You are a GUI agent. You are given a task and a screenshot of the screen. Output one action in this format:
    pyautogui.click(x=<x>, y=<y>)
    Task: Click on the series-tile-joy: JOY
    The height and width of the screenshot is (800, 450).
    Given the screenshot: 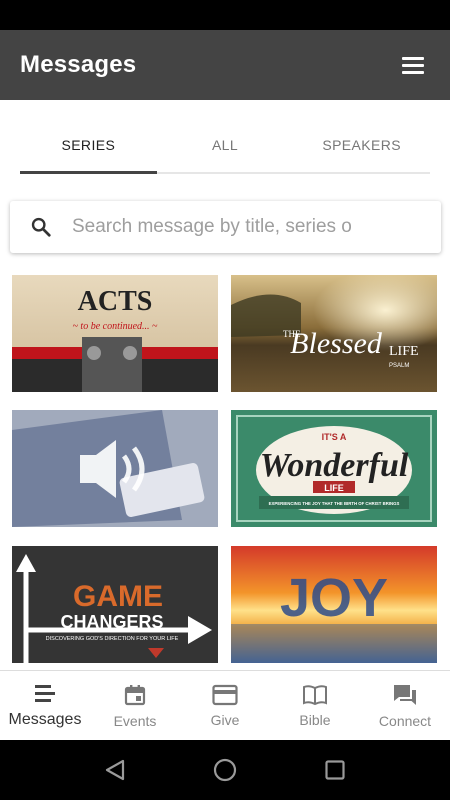 What is the action you would take?
    pyautogui.click(x=334, y=604)
    